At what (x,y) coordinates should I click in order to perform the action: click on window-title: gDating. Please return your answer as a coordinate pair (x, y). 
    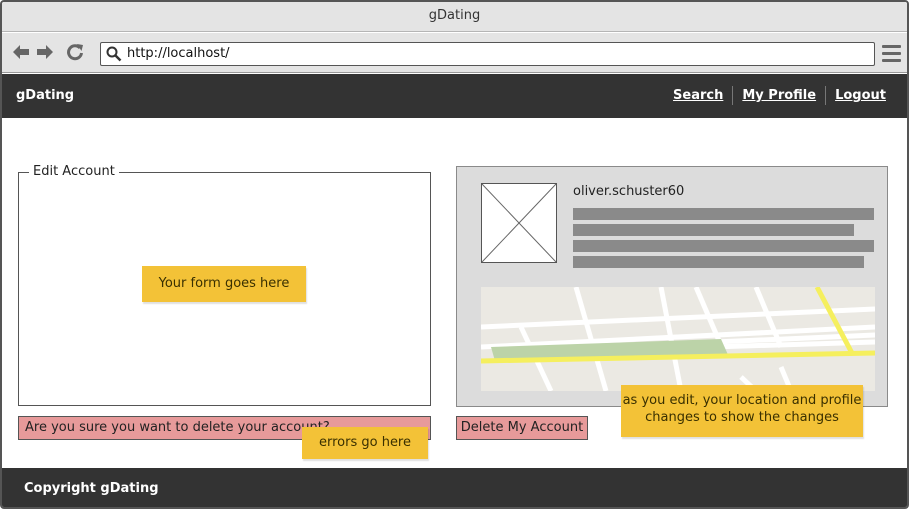
    Looking at the image, I should click on (454, 17).